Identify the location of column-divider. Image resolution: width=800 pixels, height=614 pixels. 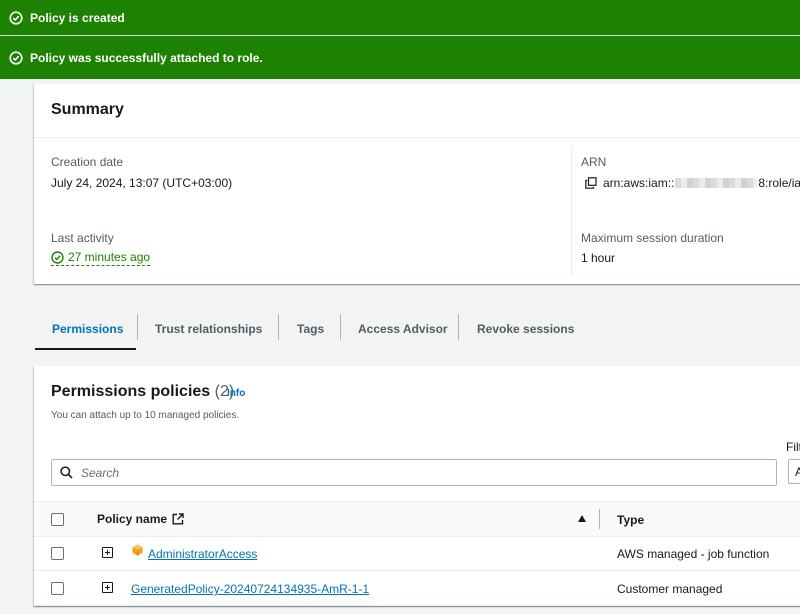
(571, 211).